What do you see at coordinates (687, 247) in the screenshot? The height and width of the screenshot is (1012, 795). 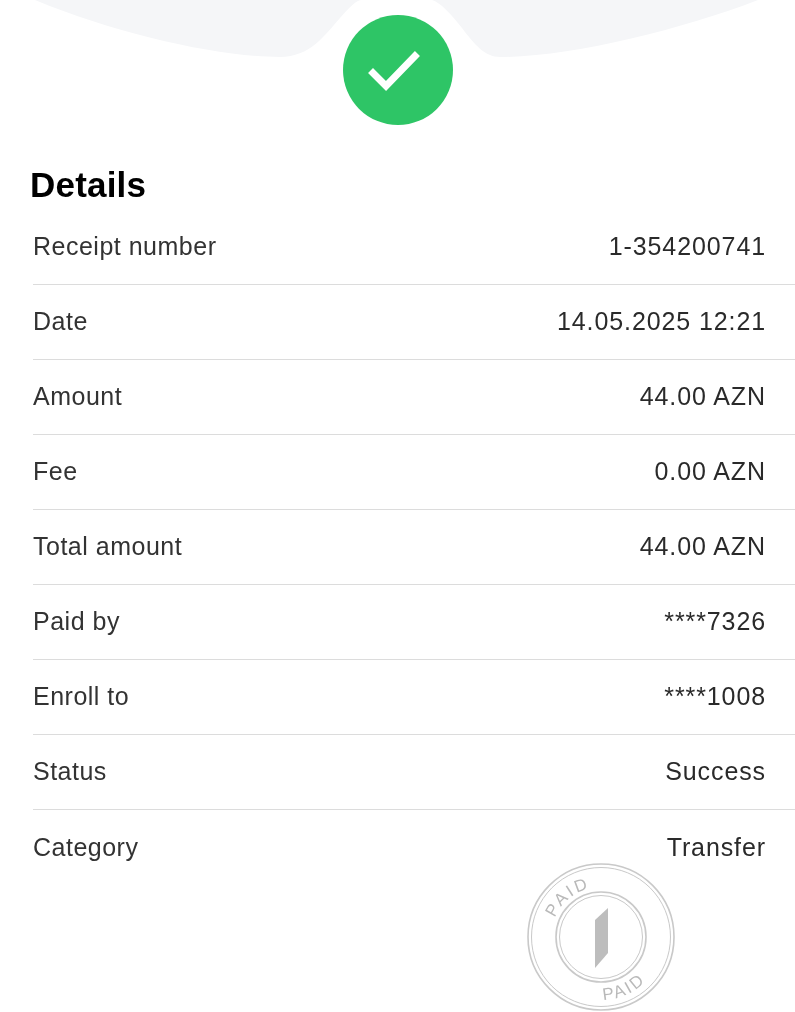 I see `detail-value: 1-354200741` at bounding box center [687, 247].